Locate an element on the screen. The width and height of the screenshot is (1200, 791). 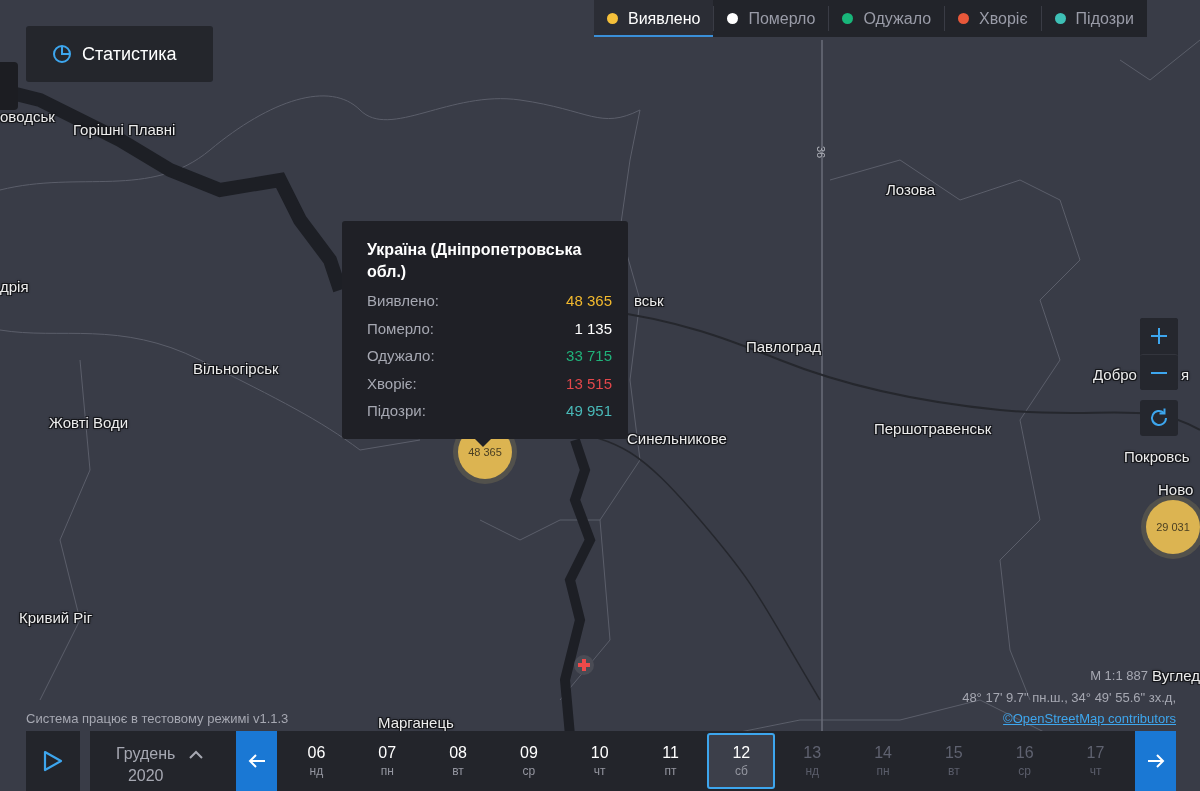
day-button: 10 чт is located at coordinates (599, 761).